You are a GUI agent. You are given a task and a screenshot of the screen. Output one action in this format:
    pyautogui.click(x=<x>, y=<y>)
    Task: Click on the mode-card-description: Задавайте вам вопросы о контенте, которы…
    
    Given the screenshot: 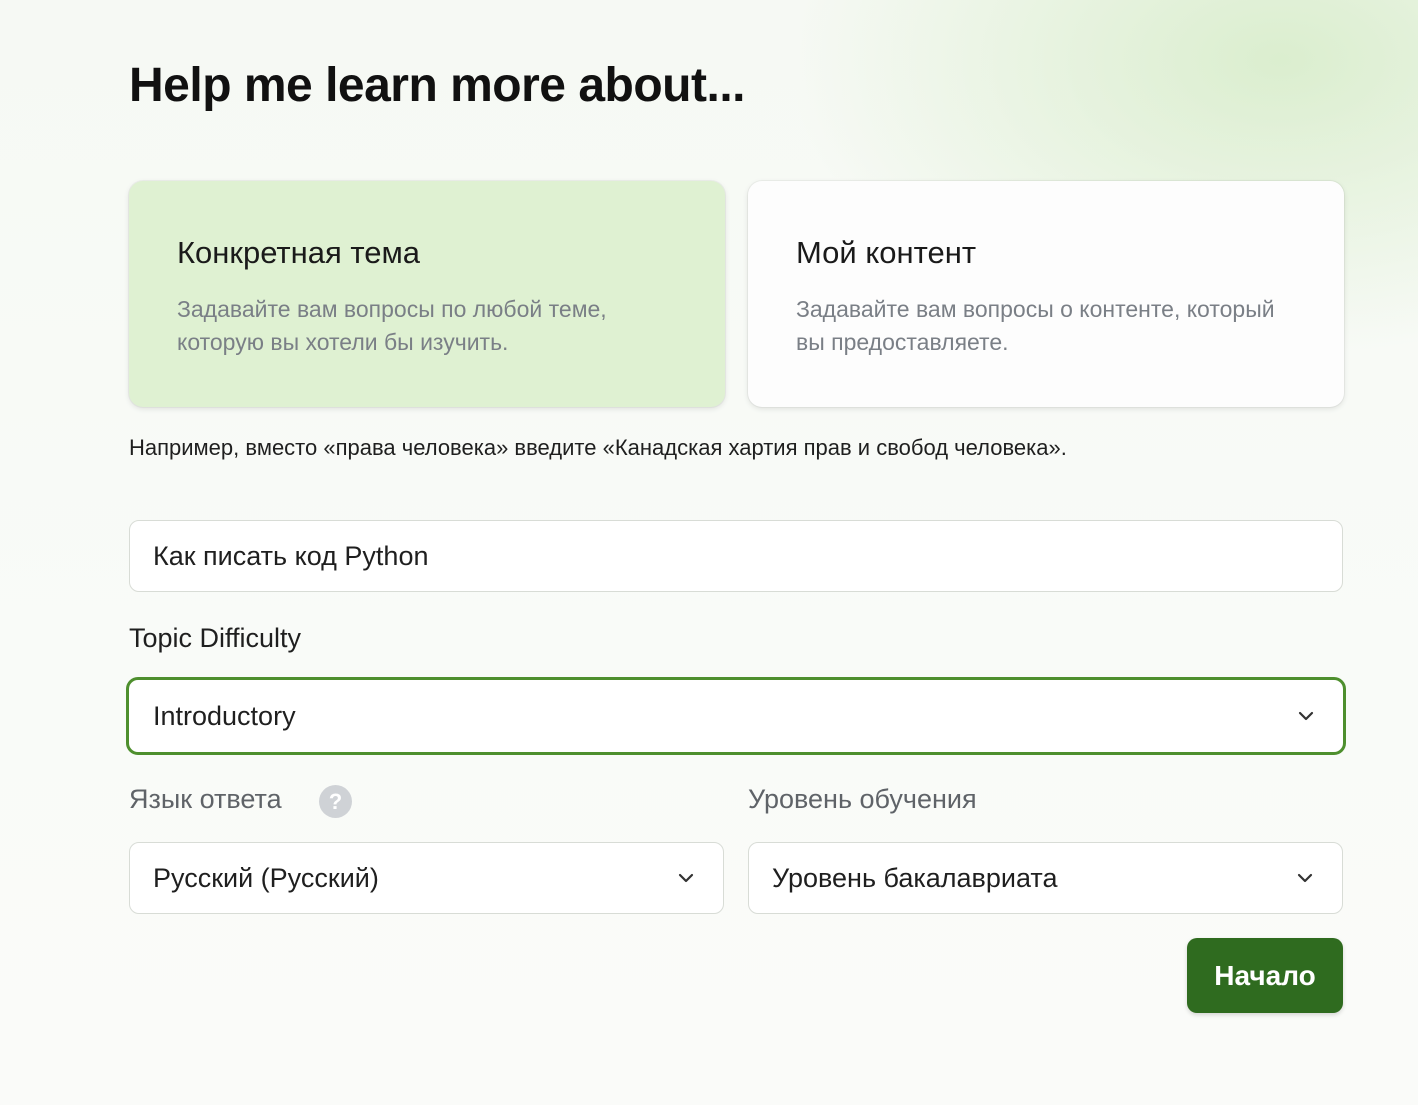 What is the action you would take?
    pyautogui.click(x=1035, y=325)
    